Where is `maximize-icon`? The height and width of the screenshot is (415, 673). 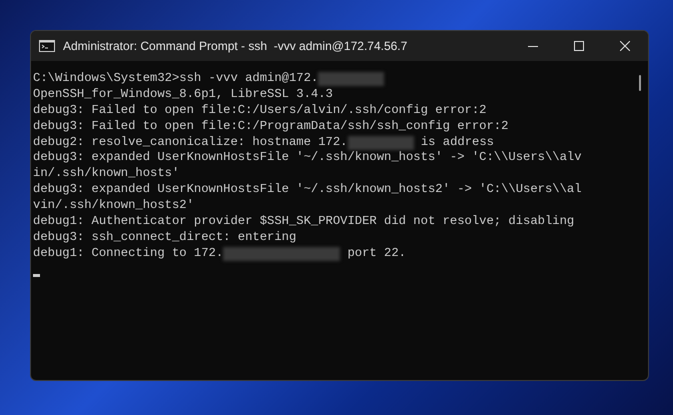 maximize-icon is located at coordinates (579, 46).